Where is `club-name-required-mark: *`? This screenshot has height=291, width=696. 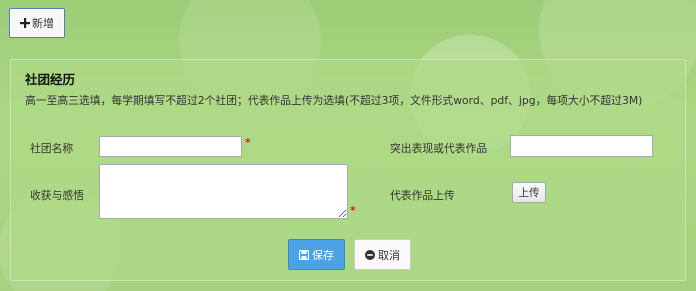
club-name-required-mark: * is located at coordinates (248, 142).